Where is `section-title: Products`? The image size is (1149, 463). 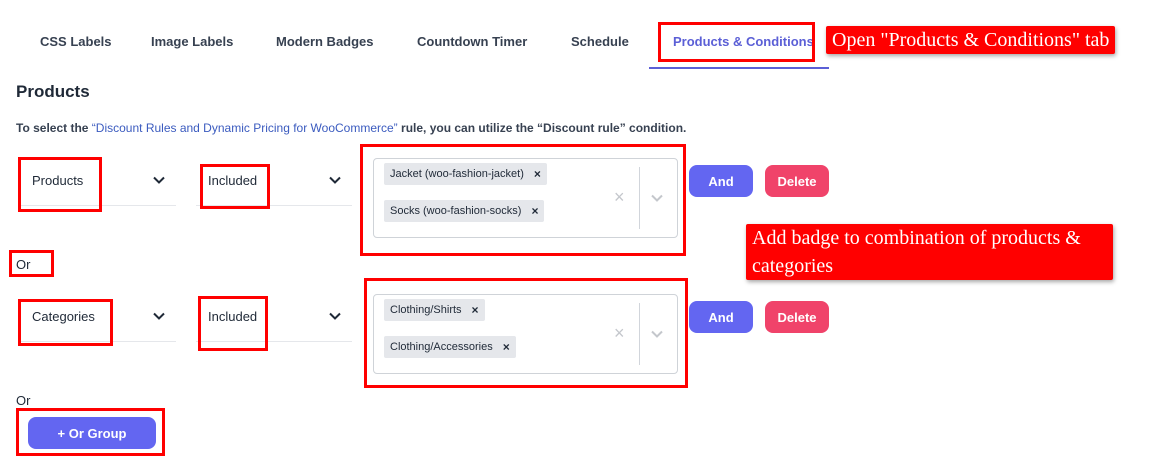
section-title: Products is located at coordinates (53, 91).